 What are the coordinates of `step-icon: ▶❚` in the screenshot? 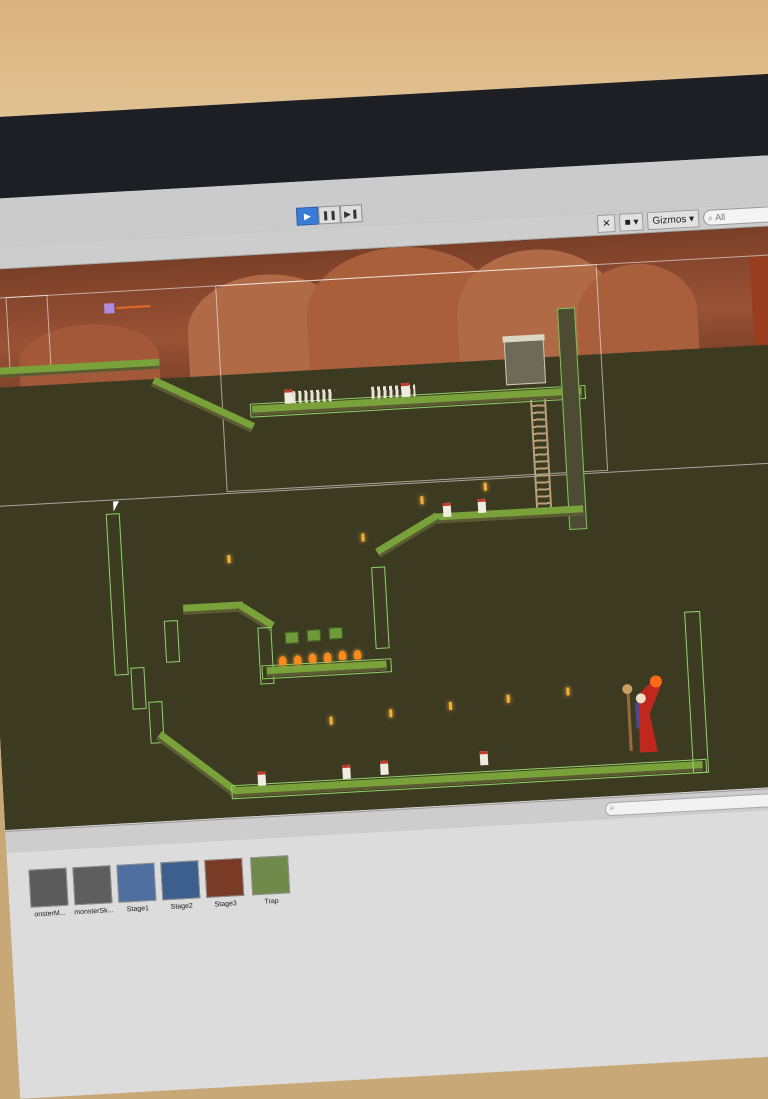 It's located at (351, 213).